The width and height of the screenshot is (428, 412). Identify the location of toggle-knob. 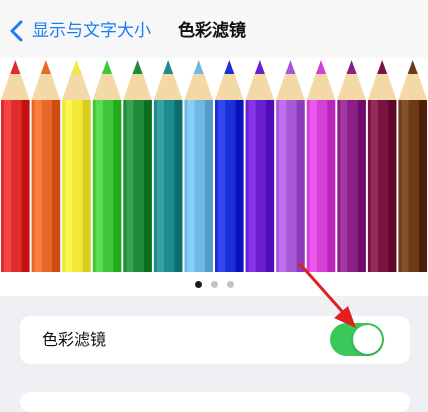
(367, 339).